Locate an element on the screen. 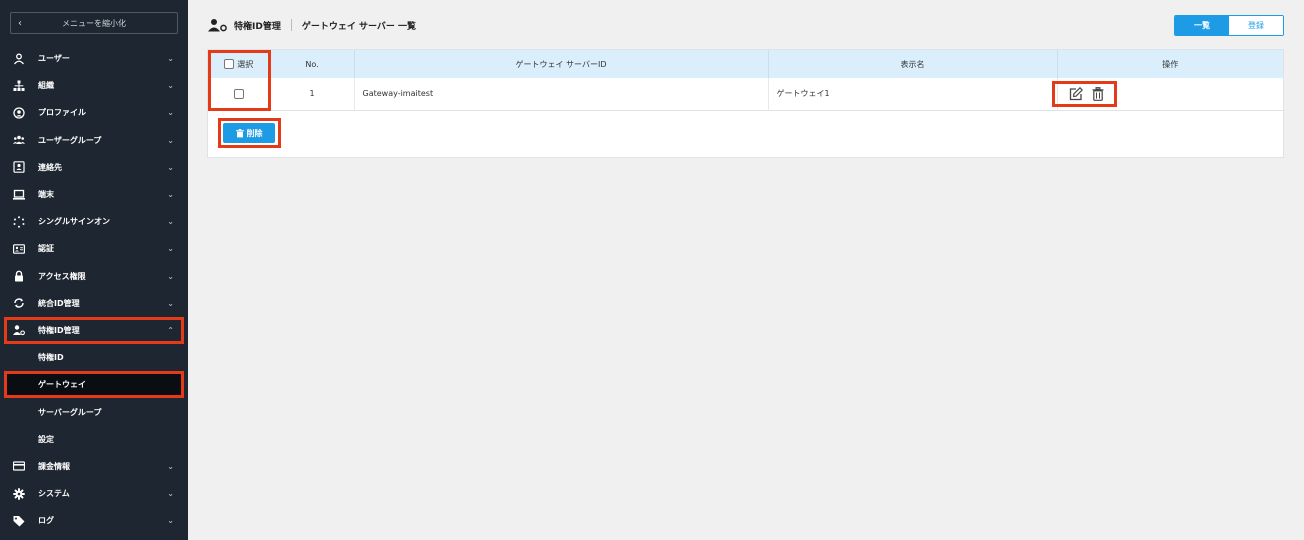 This screenshot has height=540, width=1304. sidebar-item-user: ユーザー ⌄ is located at coordinates (94, 58).